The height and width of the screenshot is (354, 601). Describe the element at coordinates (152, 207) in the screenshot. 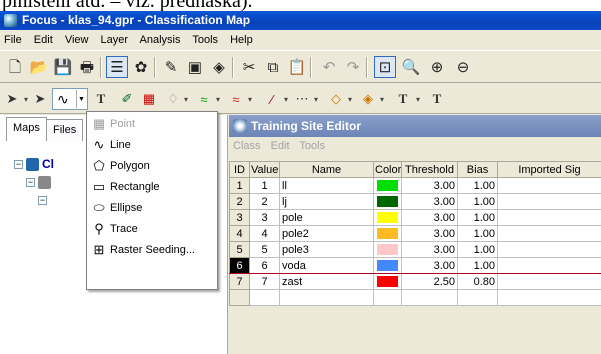

I see `menu-item-ellipse: ⬭ Ellipse` at that location.